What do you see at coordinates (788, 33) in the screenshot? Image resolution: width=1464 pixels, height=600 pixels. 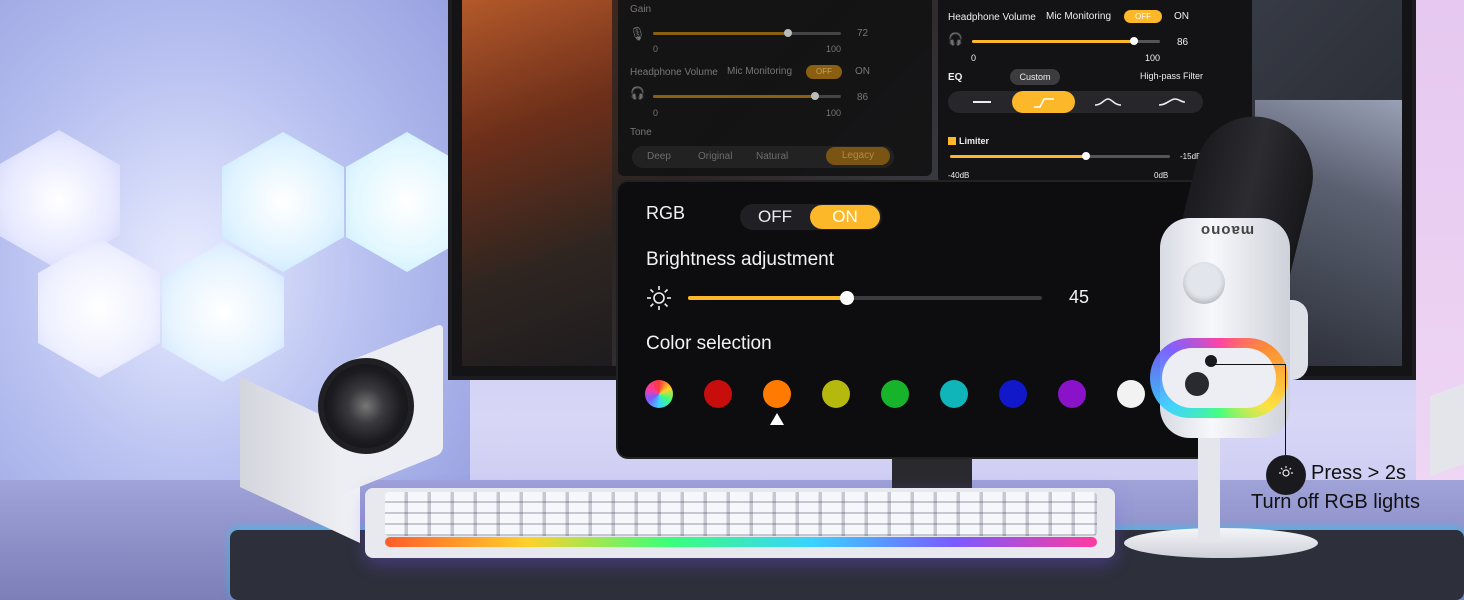 I see `gain-slider-knob` at bounding box center [788, 33].